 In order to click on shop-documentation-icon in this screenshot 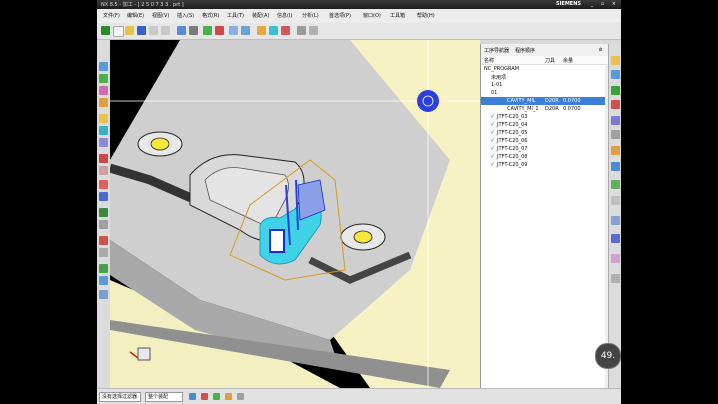, I will do `click(103, 240)`.